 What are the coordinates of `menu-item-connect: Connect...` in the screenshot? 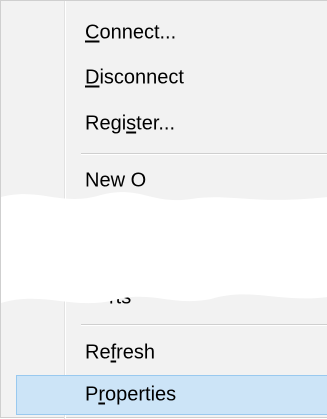 It's located at (164, 33).